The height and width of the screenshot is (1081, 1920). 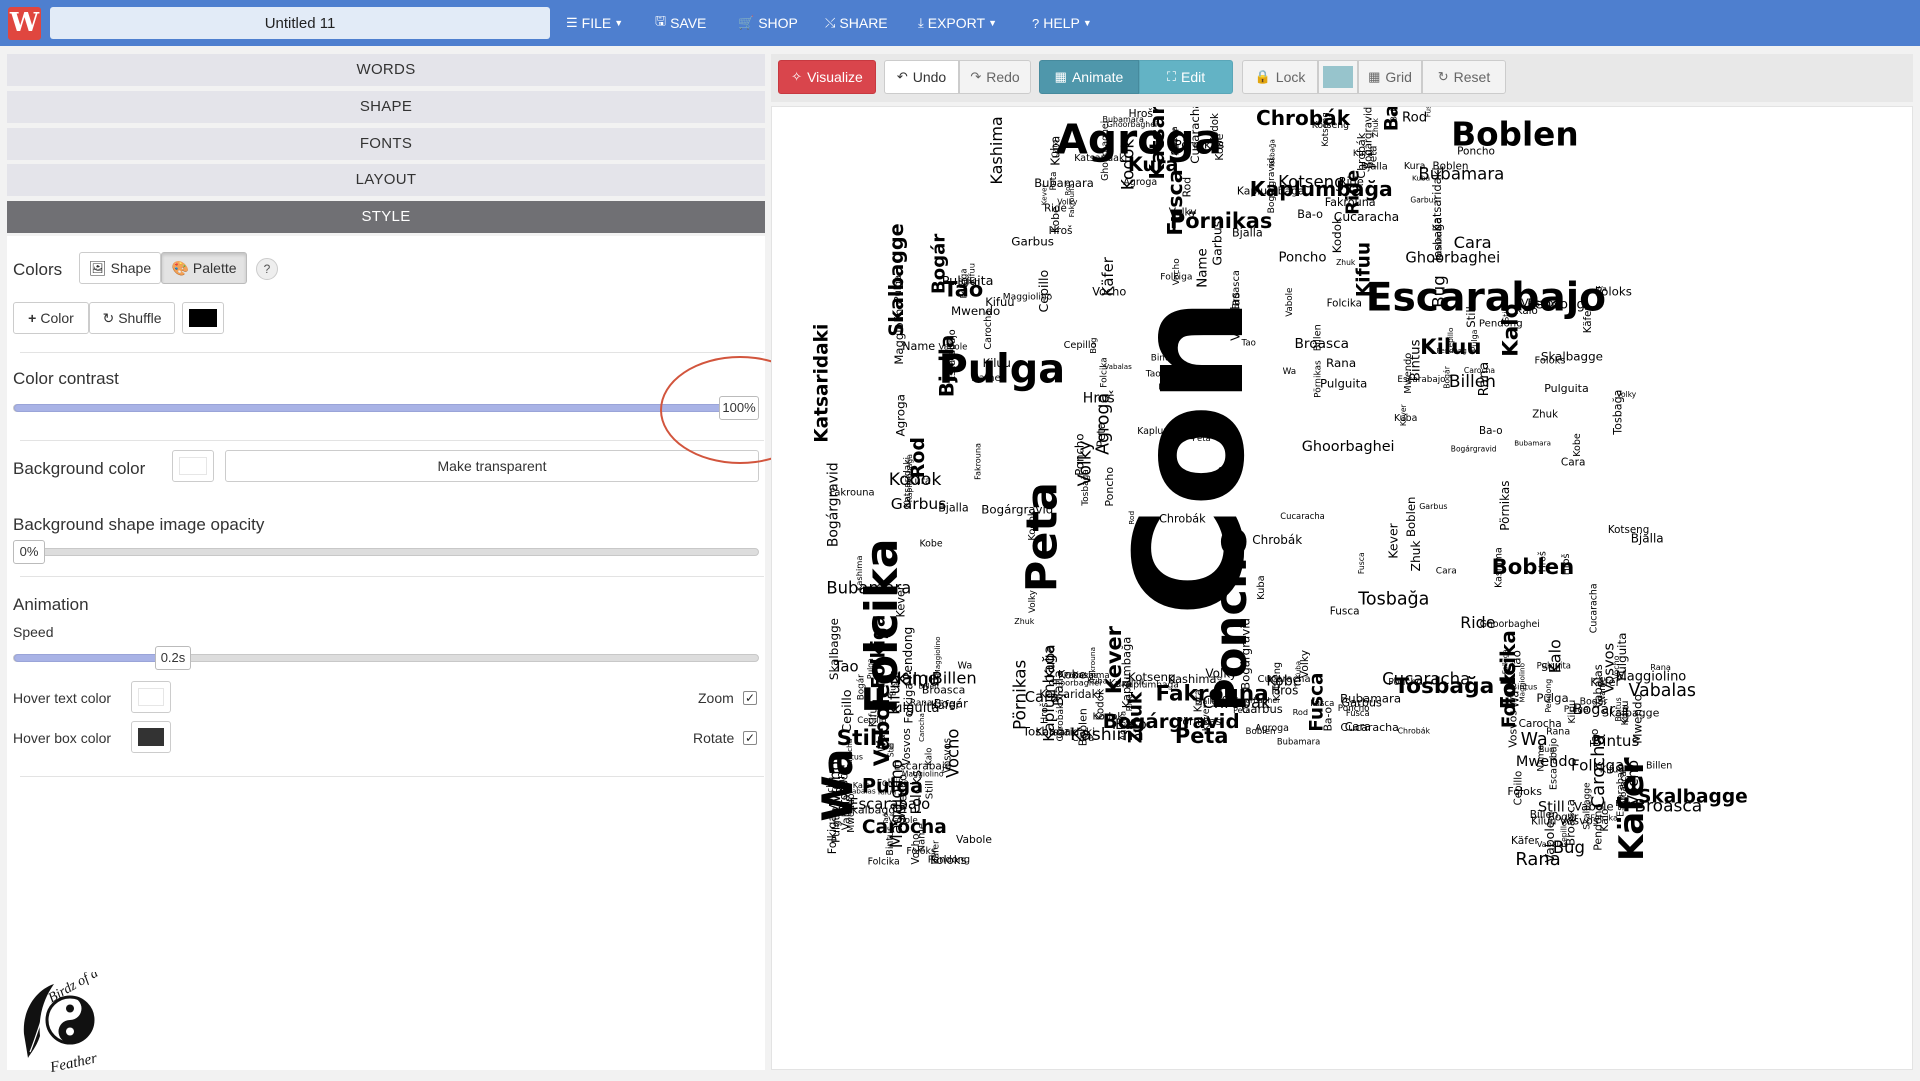 What do you see at coordinates (827, 77) in the screenshot?
I see `visualize-button: ✧ Visualize` at bounding box center [827, 77].